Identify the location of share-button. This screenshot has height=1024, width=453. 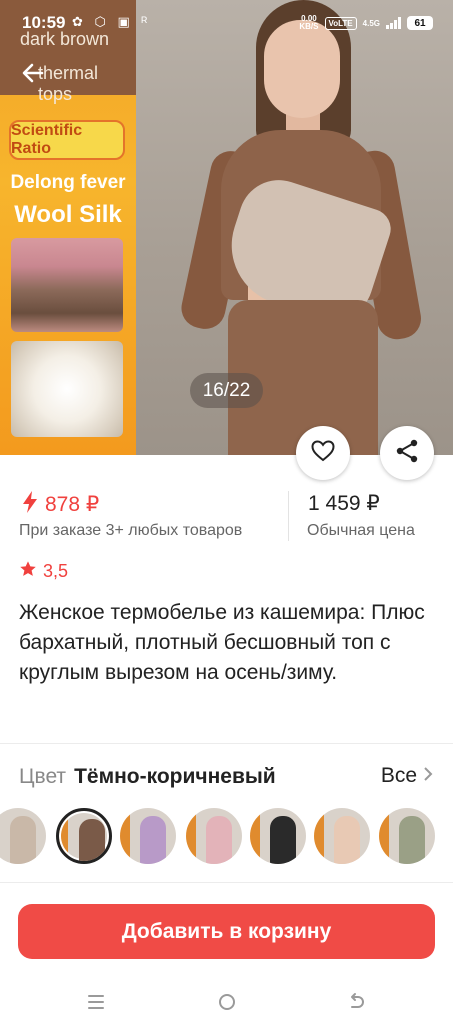
(407, 453).